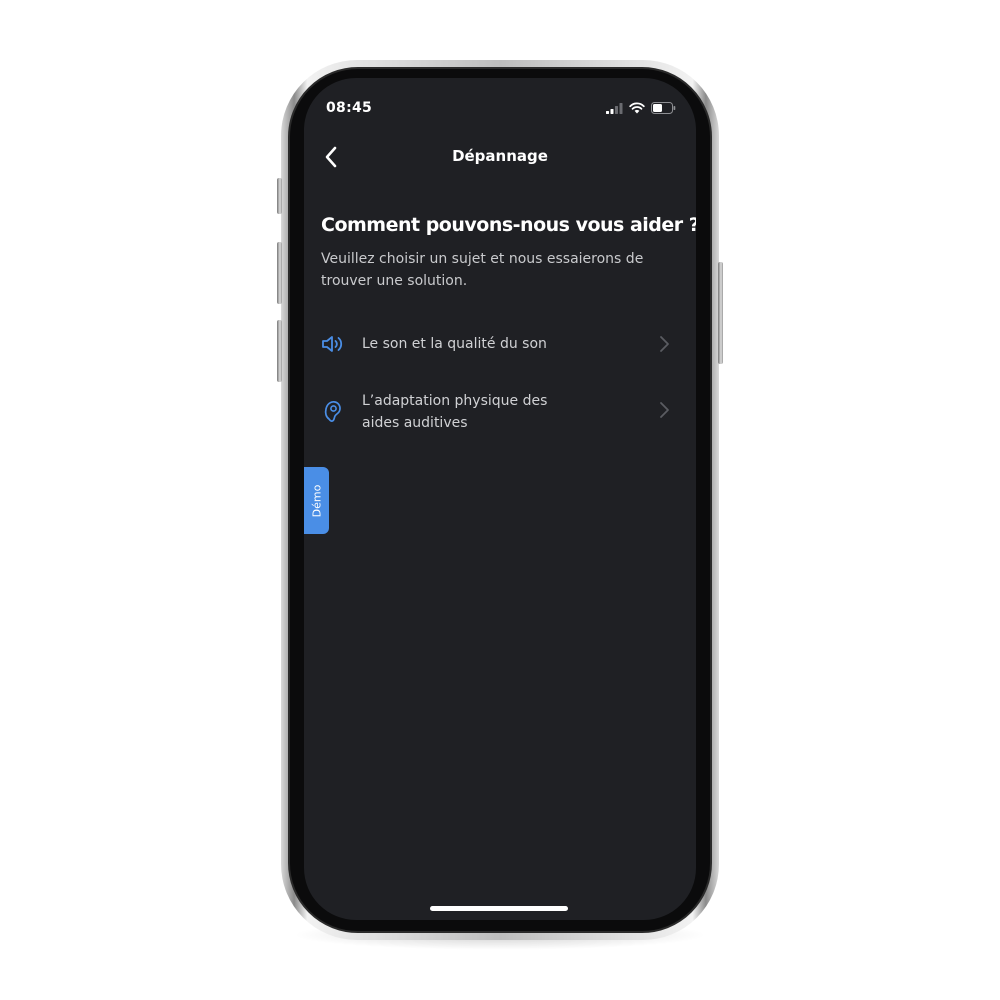  What do you see at coordinates (637, 108) in the screenshot?
I see `wifi-icon` at bounding box center [637, 108].